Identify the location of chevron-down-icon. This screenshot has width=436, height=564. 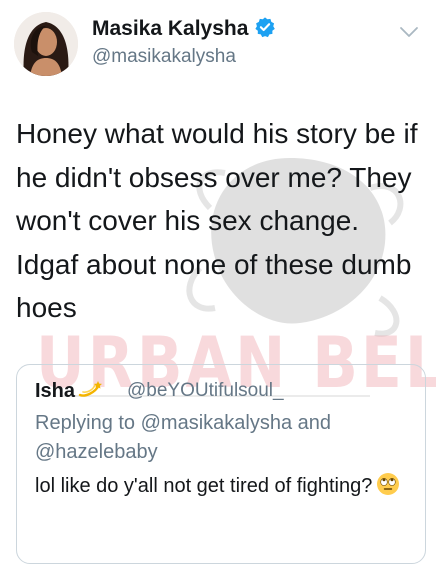
(409, 34).